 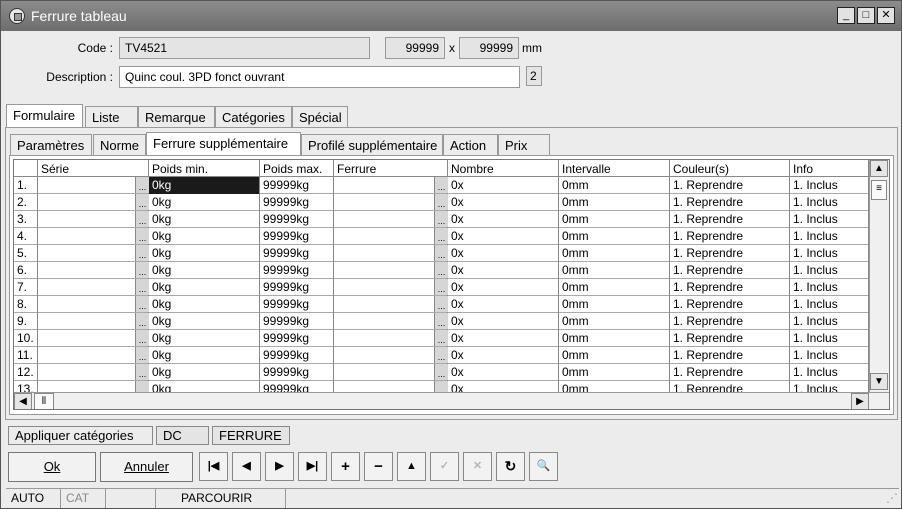 I want to click on tab-formulaire: Formulaire, so click(x=44, y=115).